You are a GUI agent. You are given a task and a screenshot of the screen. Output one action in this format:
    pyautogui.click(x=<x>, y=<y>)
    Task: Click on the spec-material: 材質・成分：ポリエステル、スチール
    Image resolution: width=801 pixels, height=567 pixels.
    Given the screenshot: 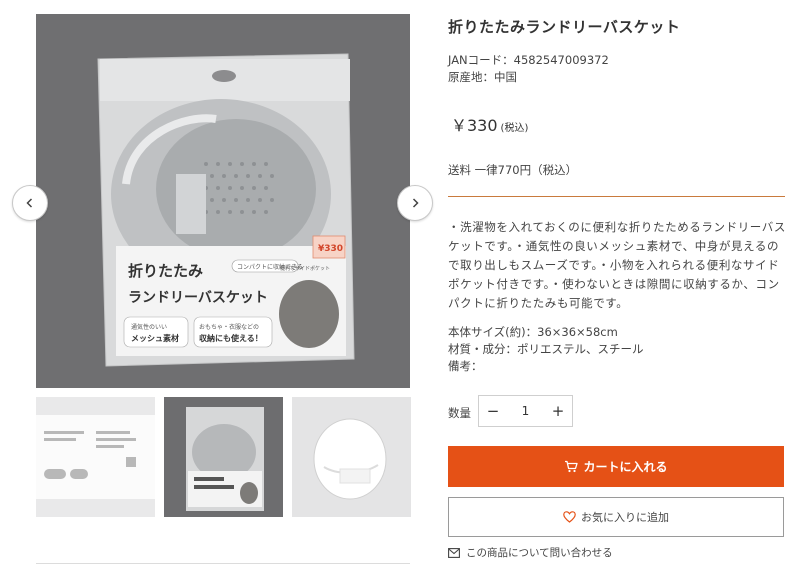 What is the action you would take?
    pyautogui.click(x=546, y=349)
    